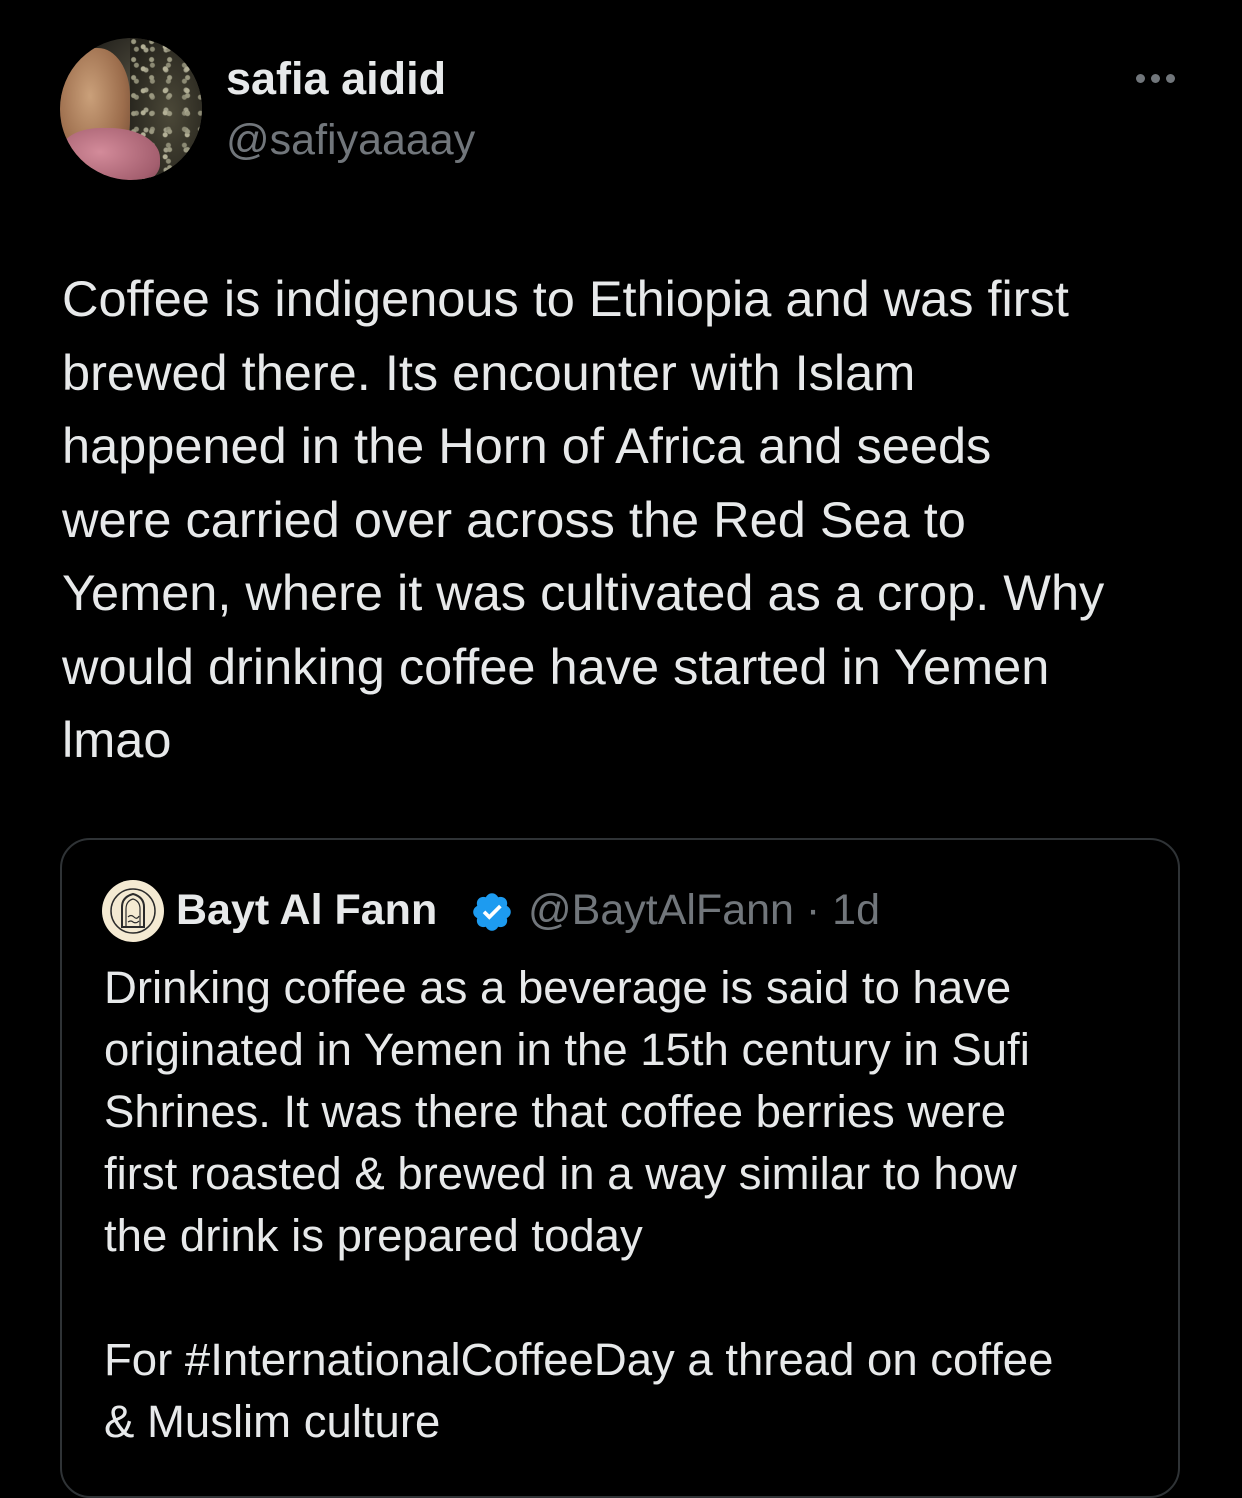 This screenshot has width=1242, height=1498. What do you see at coordinates (272, 1421) in the screenshot?
I see `quoted-text-line: & Muslim culture` at bounding box center [272, 1421].